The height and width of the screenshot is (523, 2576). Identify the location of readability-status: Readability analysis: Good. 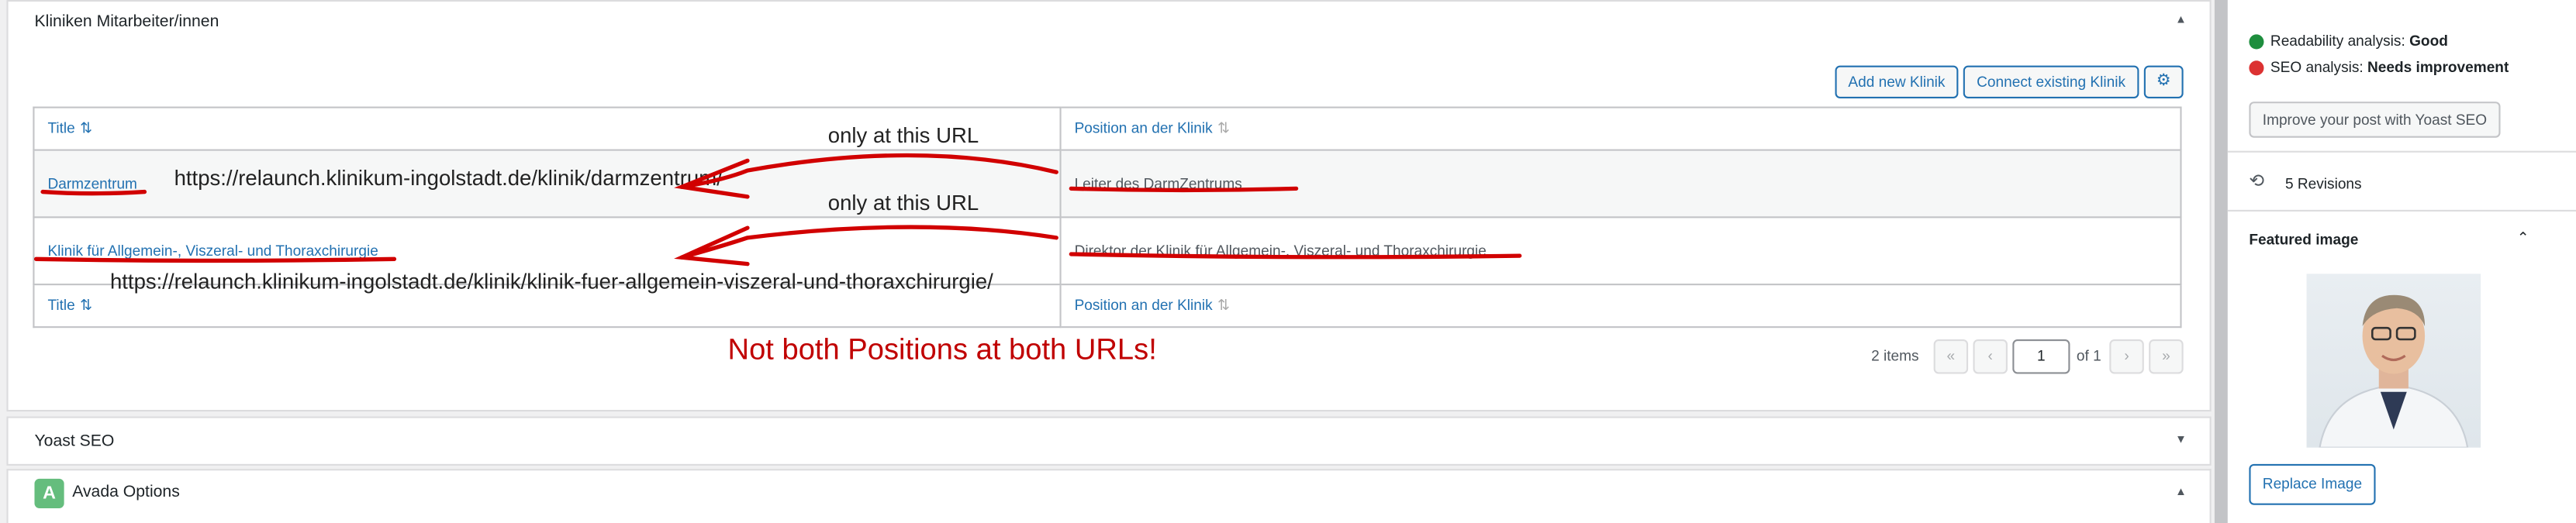
(2348, 42).